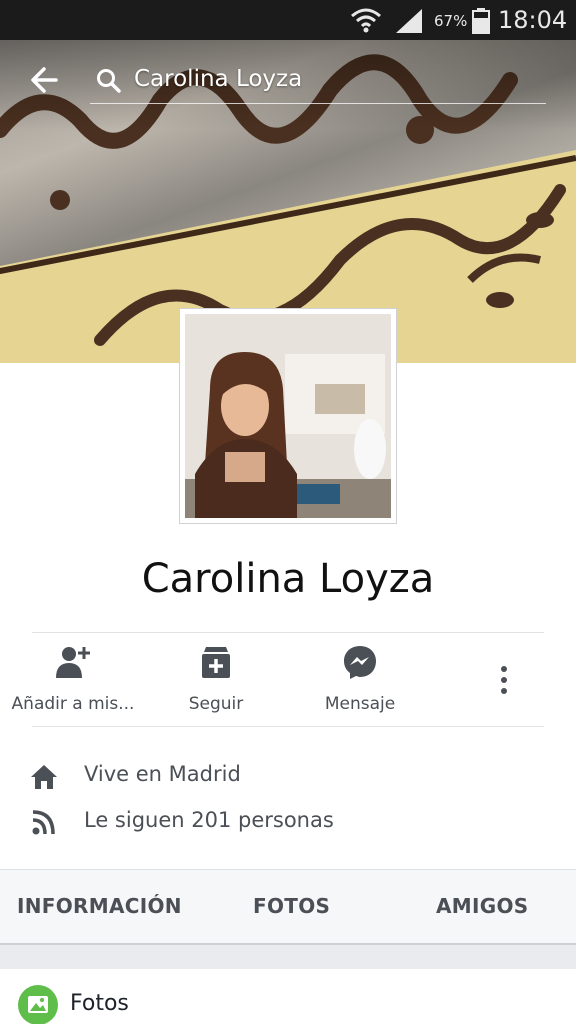 This screenshot has width=576, height=1024. I want to click on back-button, so click(46, 80).